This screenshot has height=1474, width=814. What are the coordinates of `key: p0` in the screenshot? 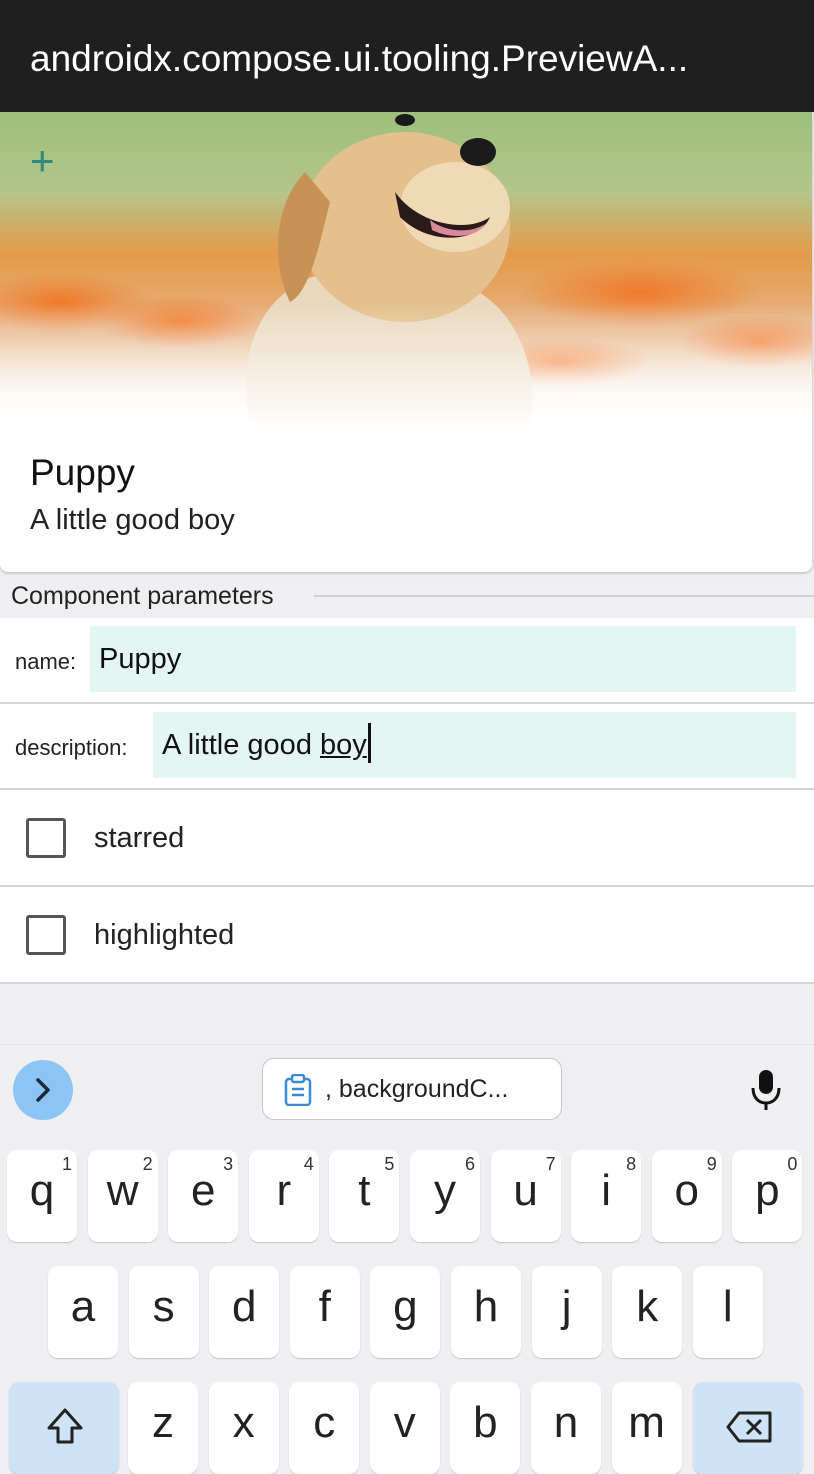 It's located at (767, 1196).